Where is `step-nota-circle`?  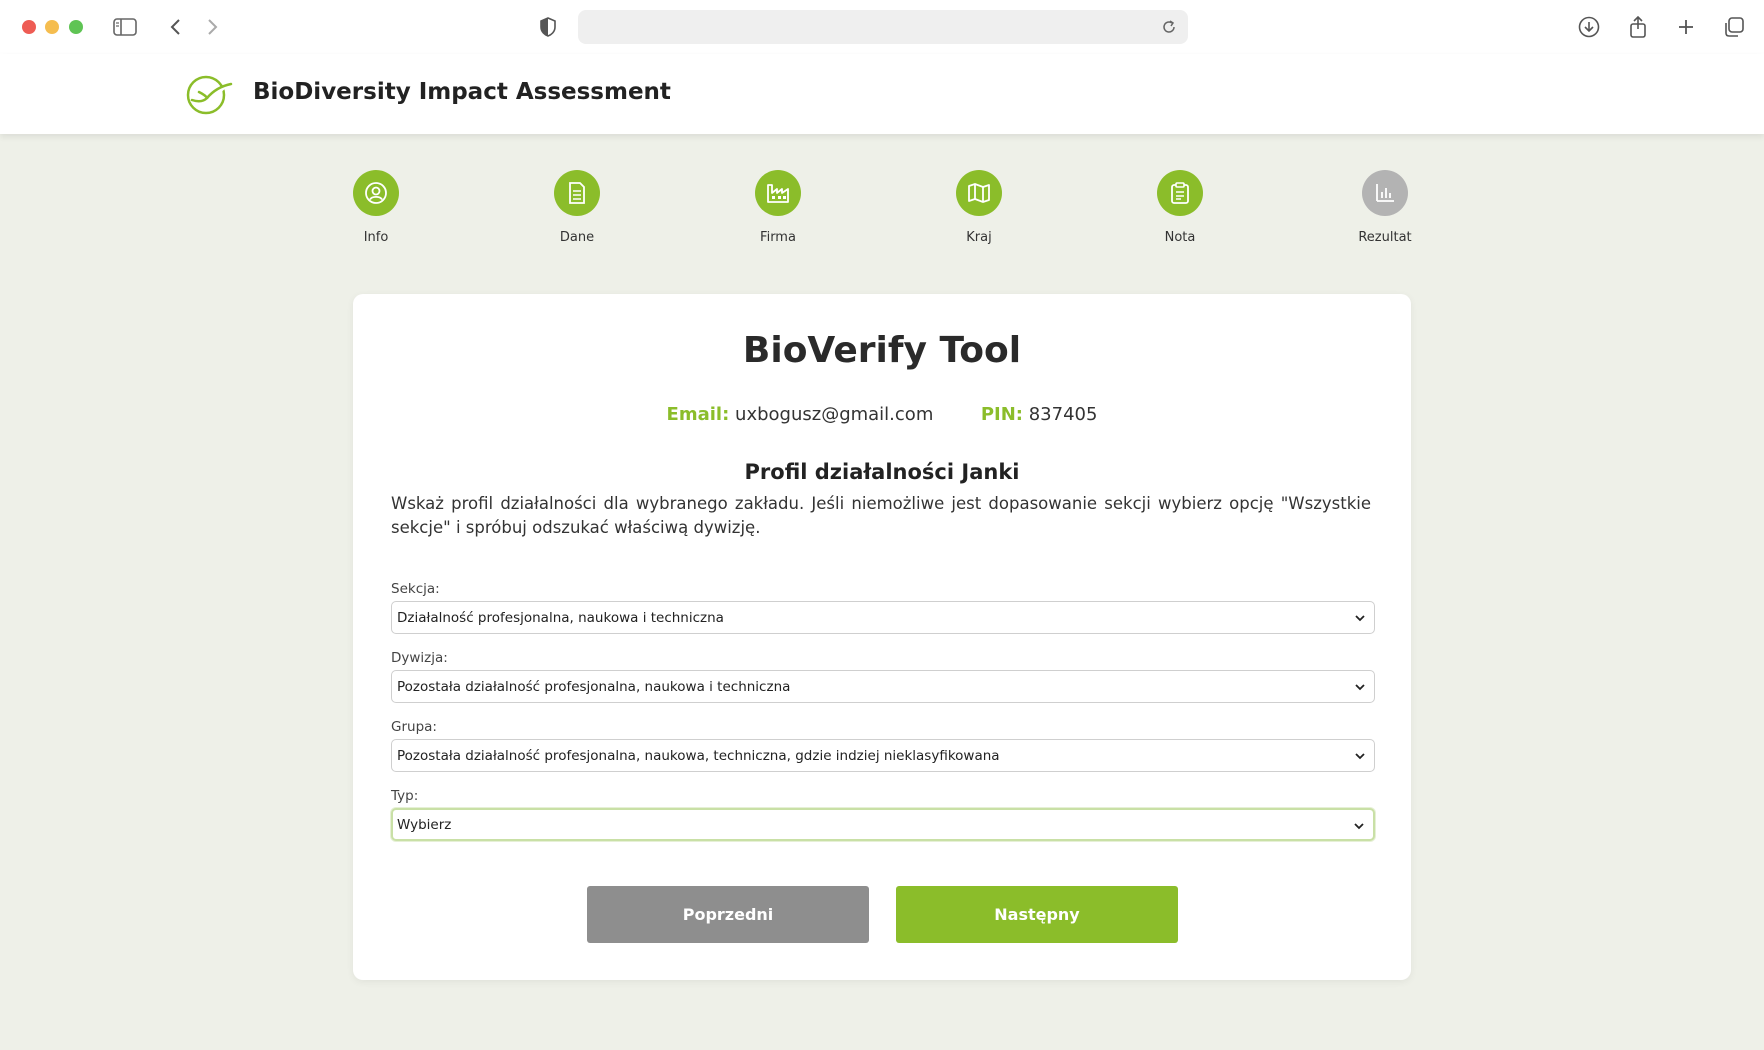 step-nota-circle is located at coordinates (1180, 193).